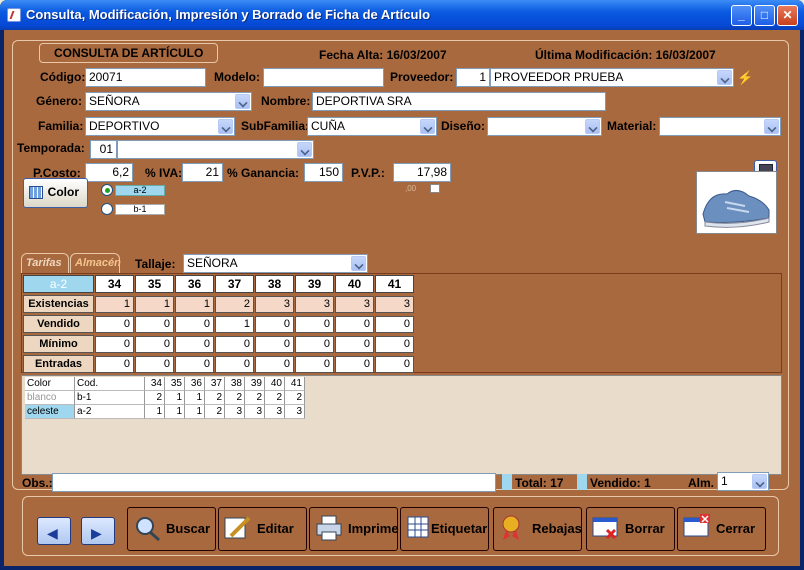 This screenshot has height=570, width=804. What do you see at coordinates (109, 172) in the screenshot?
I see `pcosto-input: 6,2` at bounding box center [109, 172].